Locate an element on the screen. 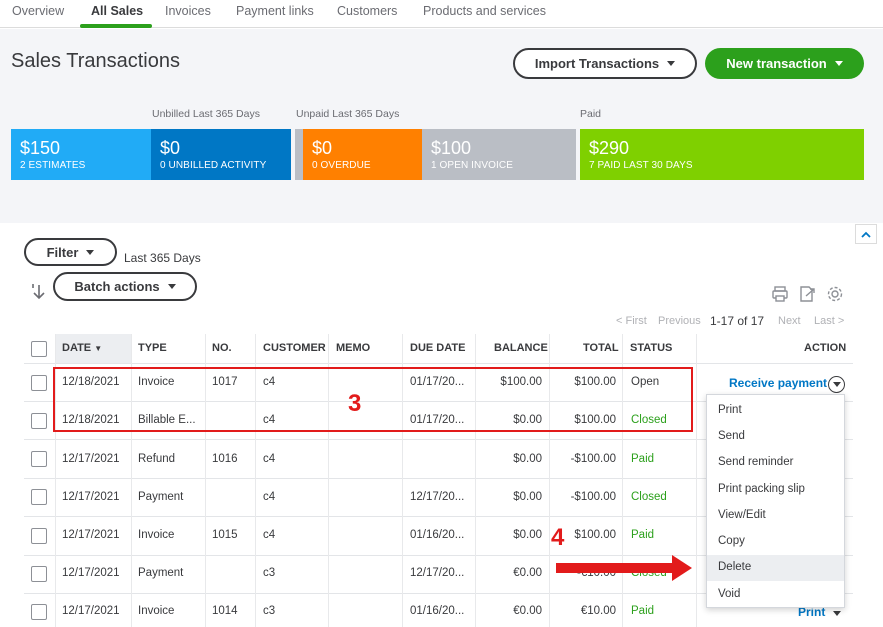 This screenshot has width=883, height=627. print-icon is located at coordinates (780, 294).